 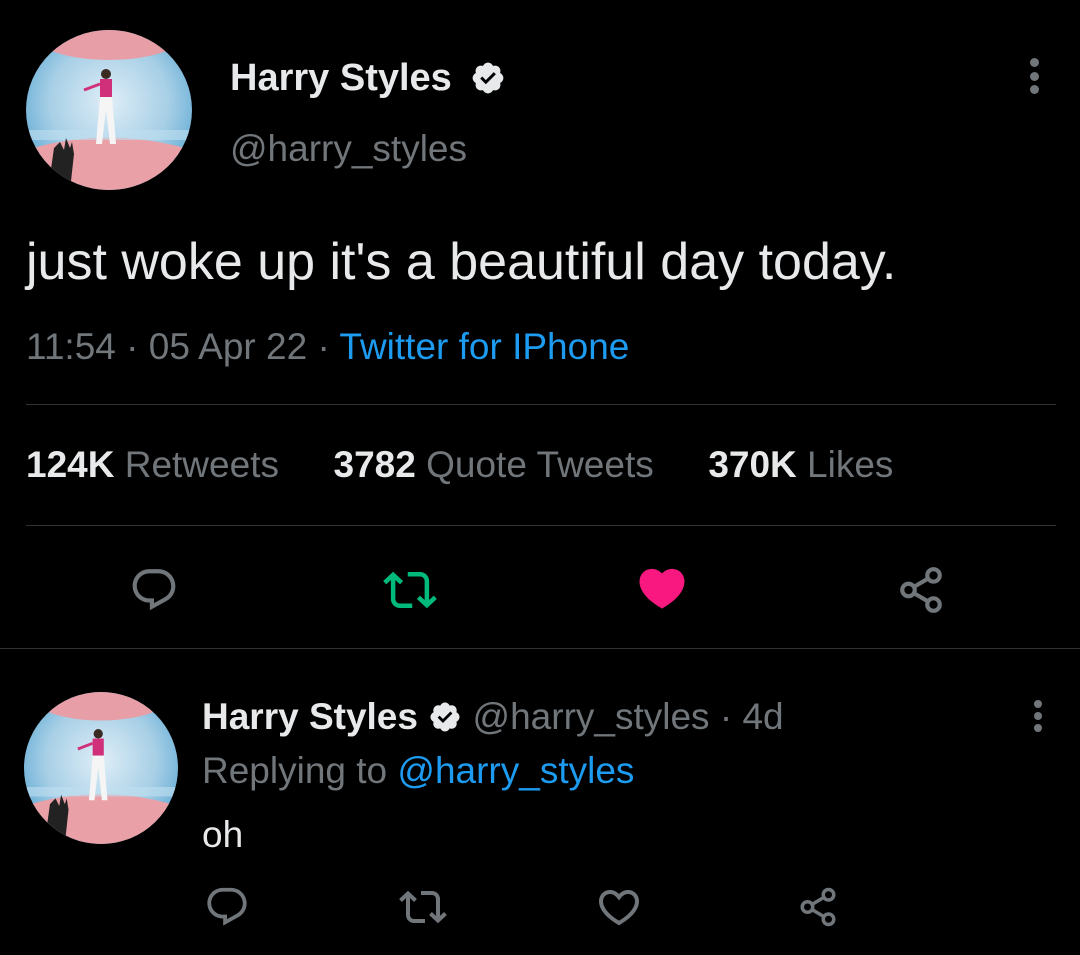 What do you see at coordinates (348, 149) in the screenshot?
I see `tweet-handle: @harry_styles` at bounding box center [348, 149].